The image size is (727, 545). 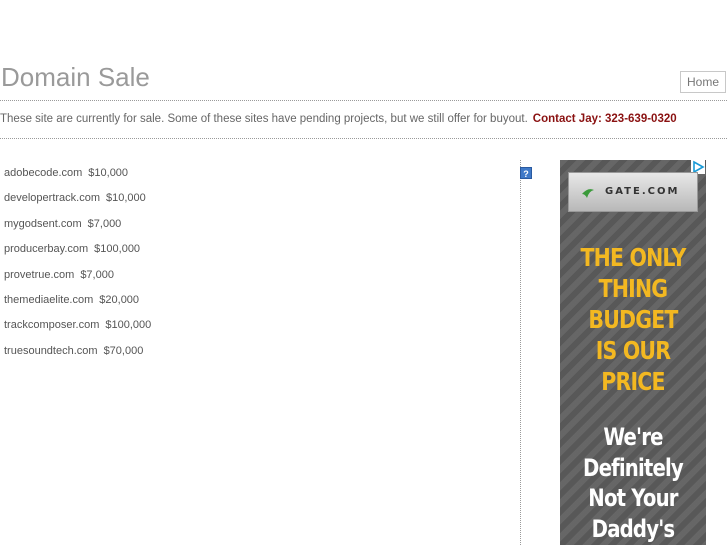 I want to click on list-item: provetrue.com $7,000, so click(x=77, y=281).